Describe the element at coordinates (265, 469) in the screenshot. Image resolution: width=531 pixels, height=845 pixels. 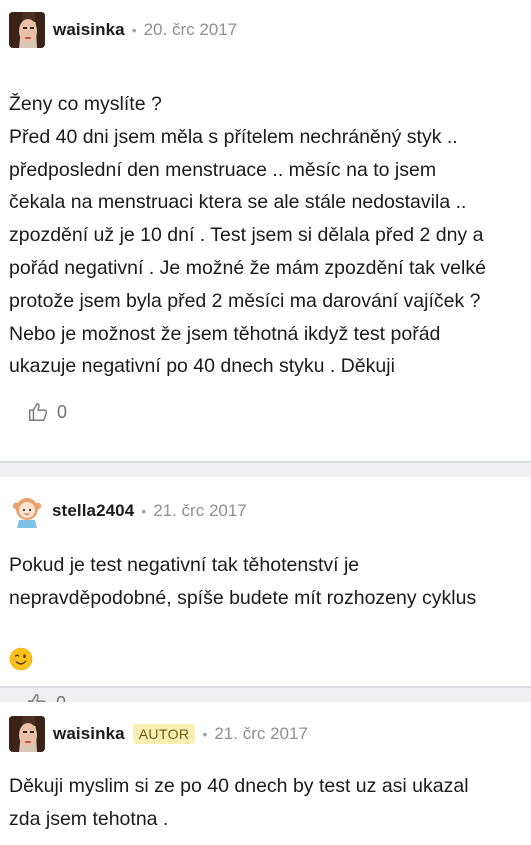
I see `post-divider` at that location.